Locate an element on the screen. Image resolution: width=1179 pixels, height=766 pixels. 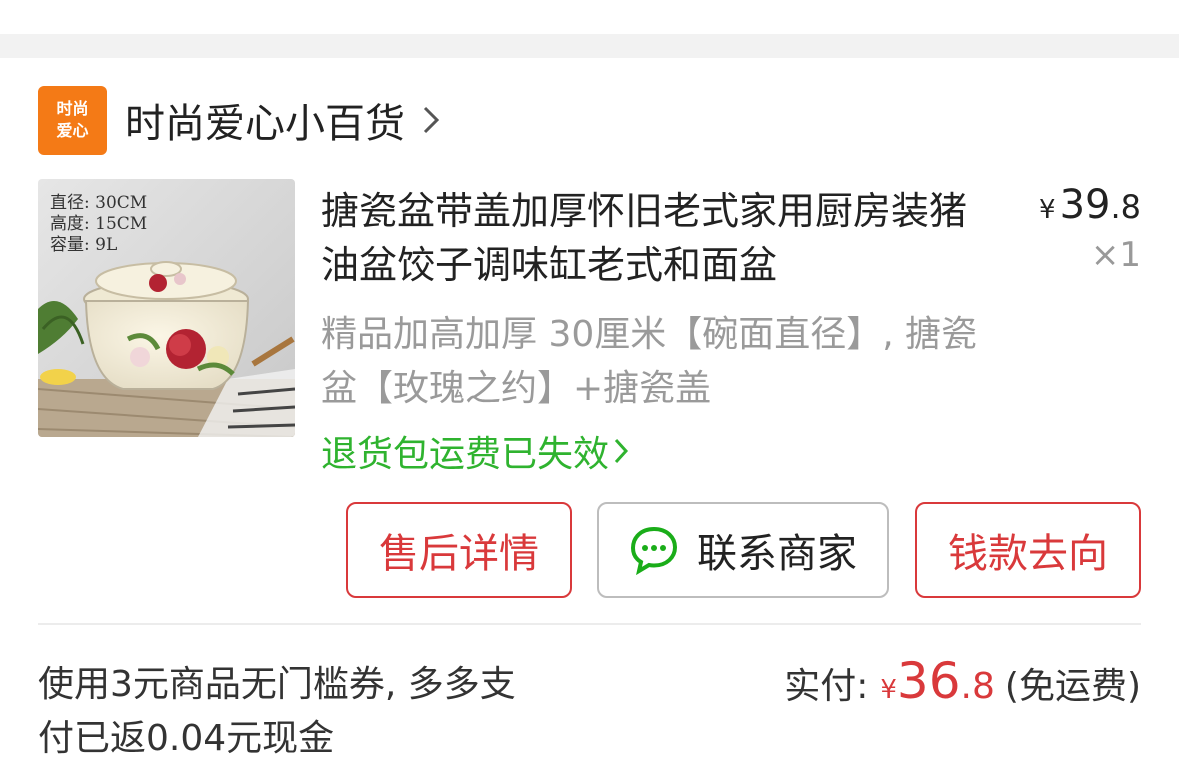
product-quantity: ×1 is located at coordinates (1115, 255).